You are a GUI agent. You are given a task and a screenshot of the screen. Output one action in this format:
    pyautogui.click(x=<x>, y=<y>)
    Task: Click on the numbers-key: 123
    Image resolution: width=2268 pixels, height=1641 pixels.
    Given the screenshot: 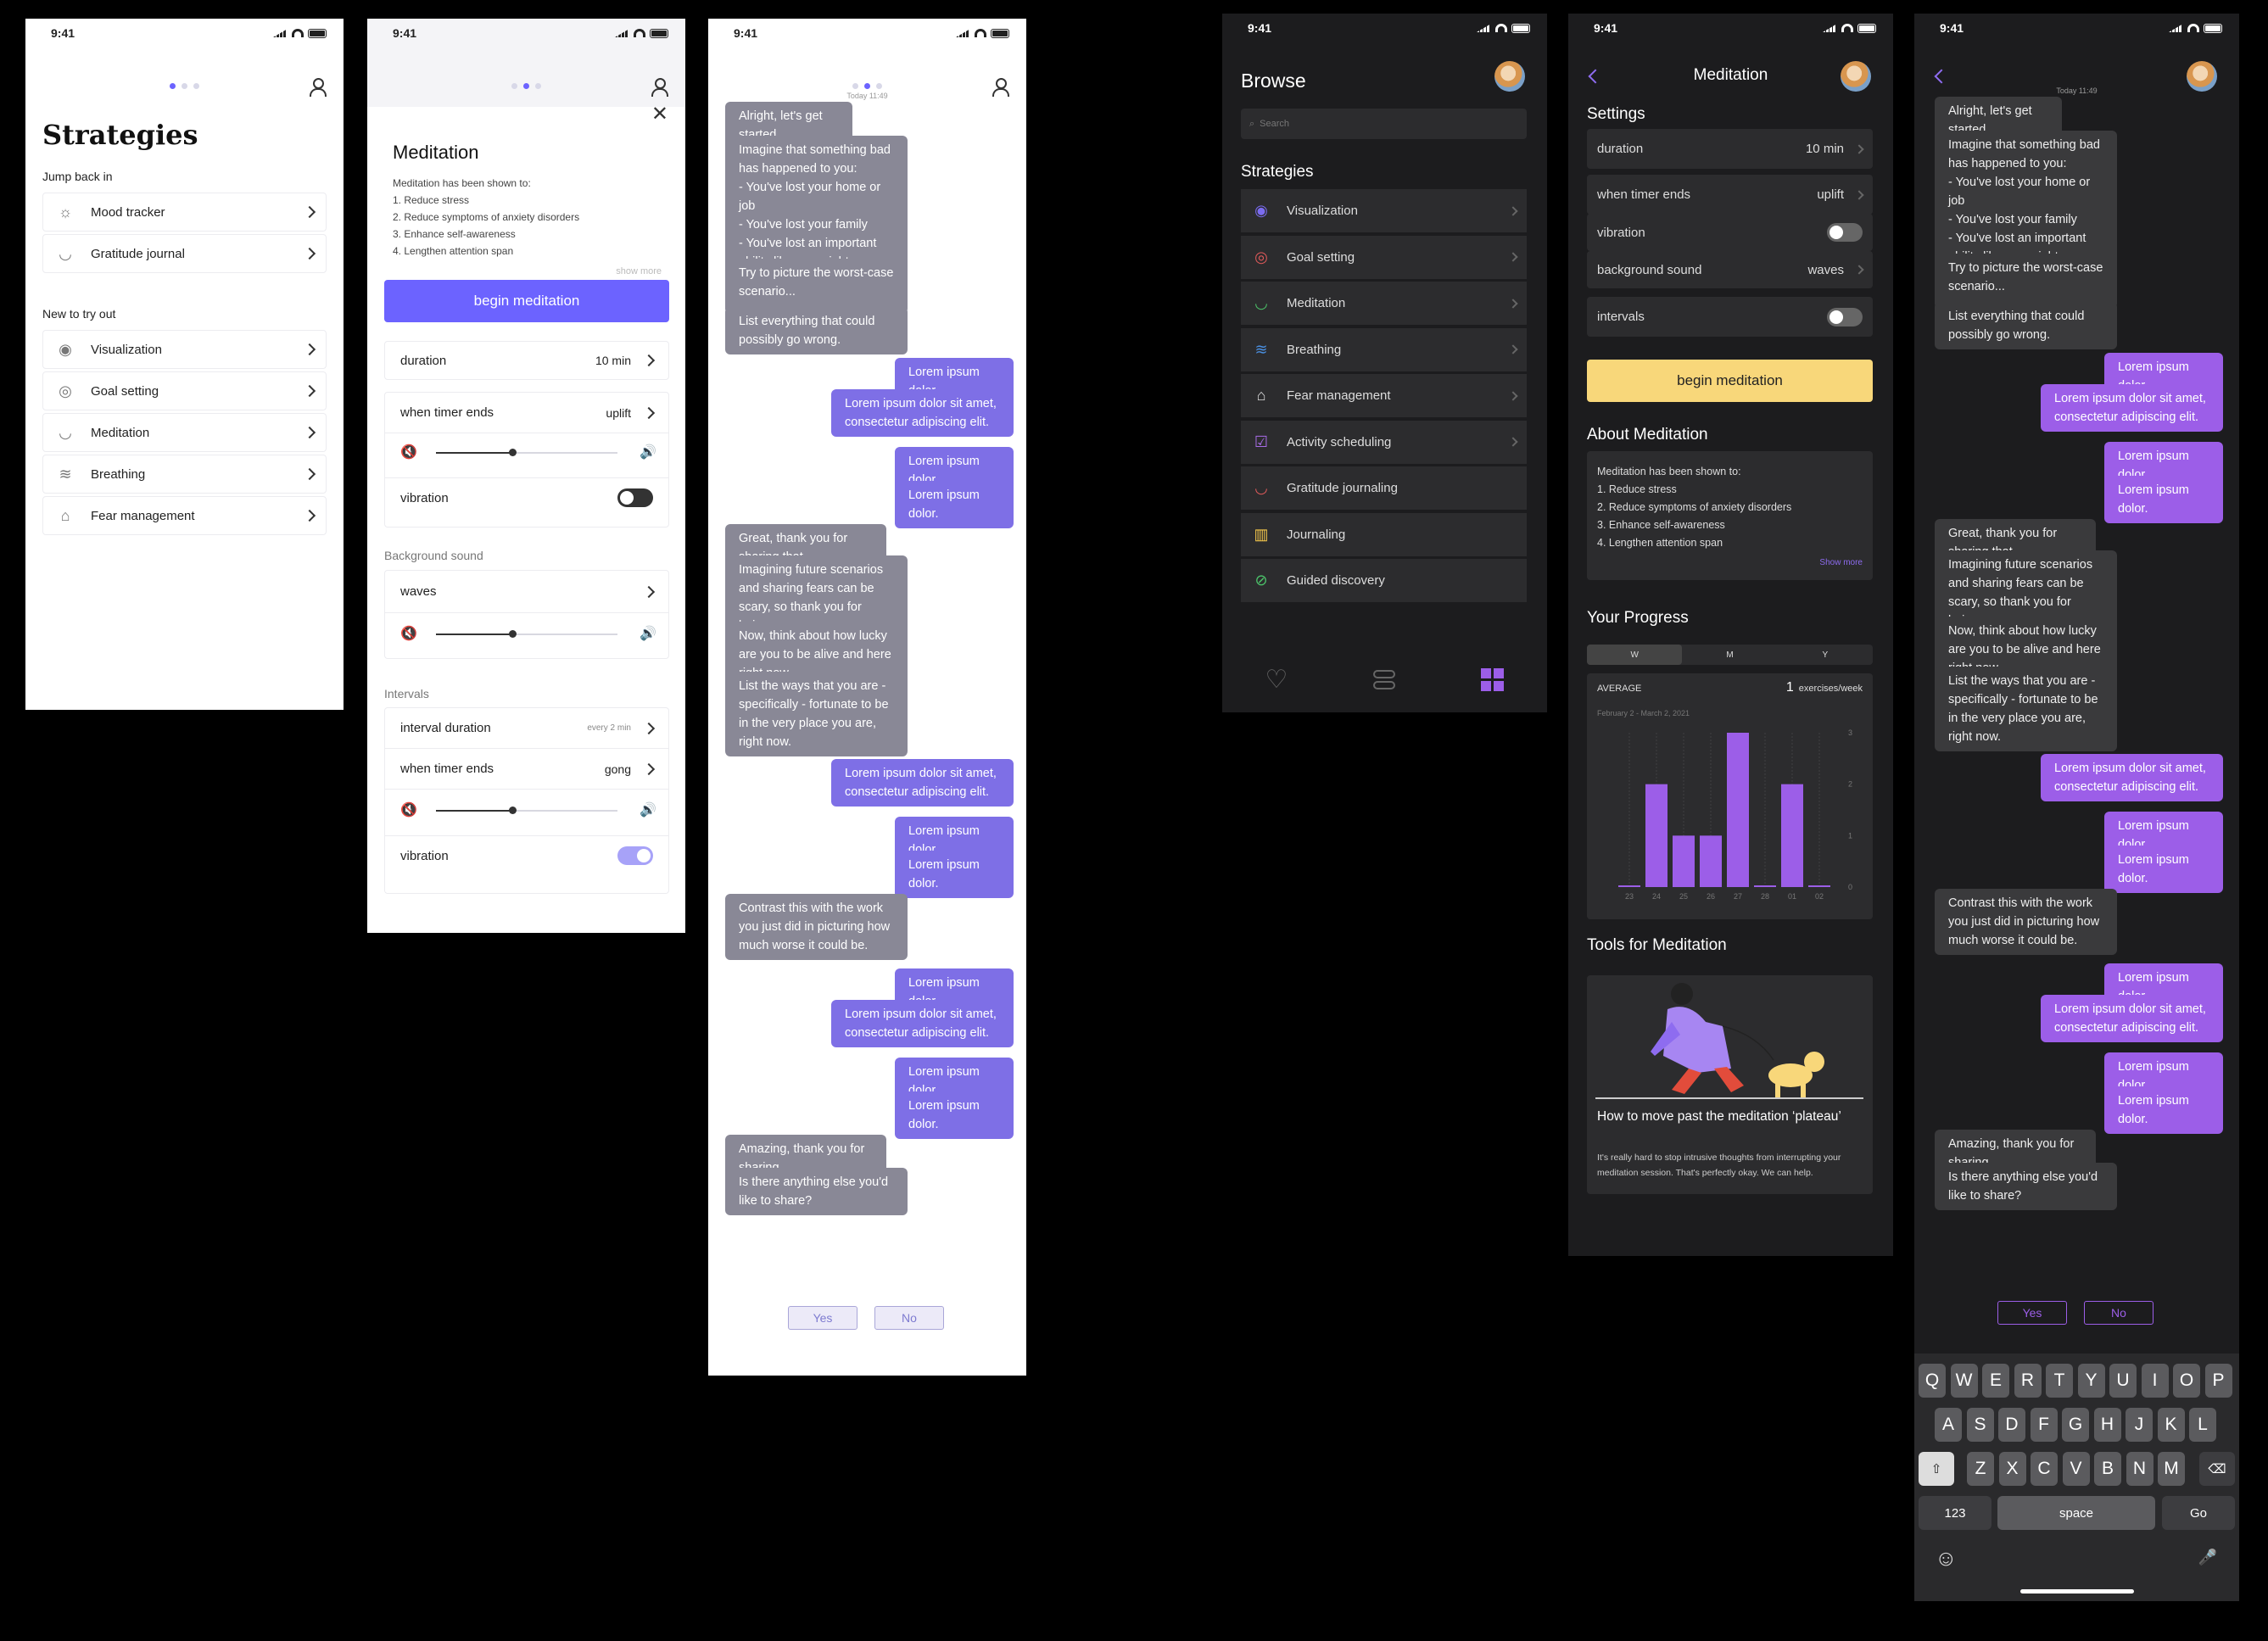 What is the action you would take?
    pyautogui.click(x=1955, y=1513)
    